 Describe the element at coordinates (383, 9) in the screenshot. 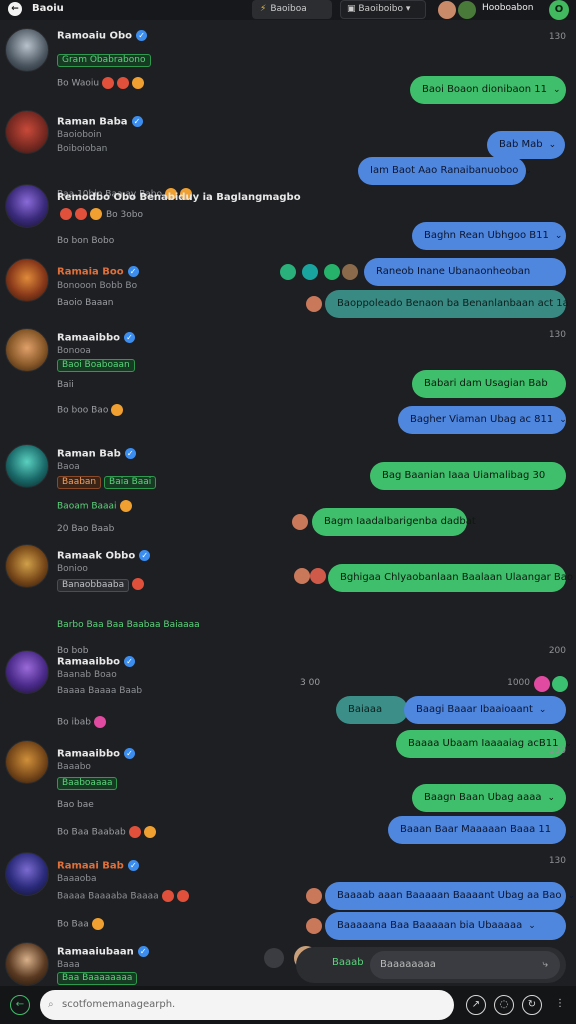

I see `filter-pill: ▣ Baoiboibo ▾` at that location.